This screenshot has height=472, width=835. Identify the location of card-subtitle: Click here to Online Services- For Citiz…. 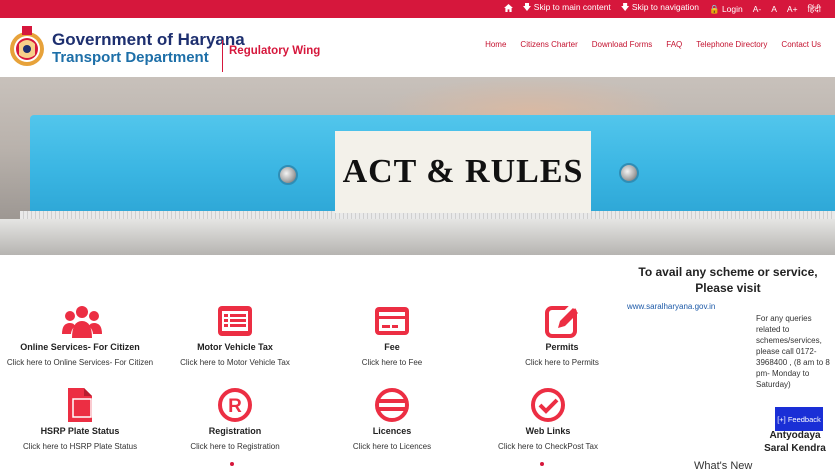
(80, 362).